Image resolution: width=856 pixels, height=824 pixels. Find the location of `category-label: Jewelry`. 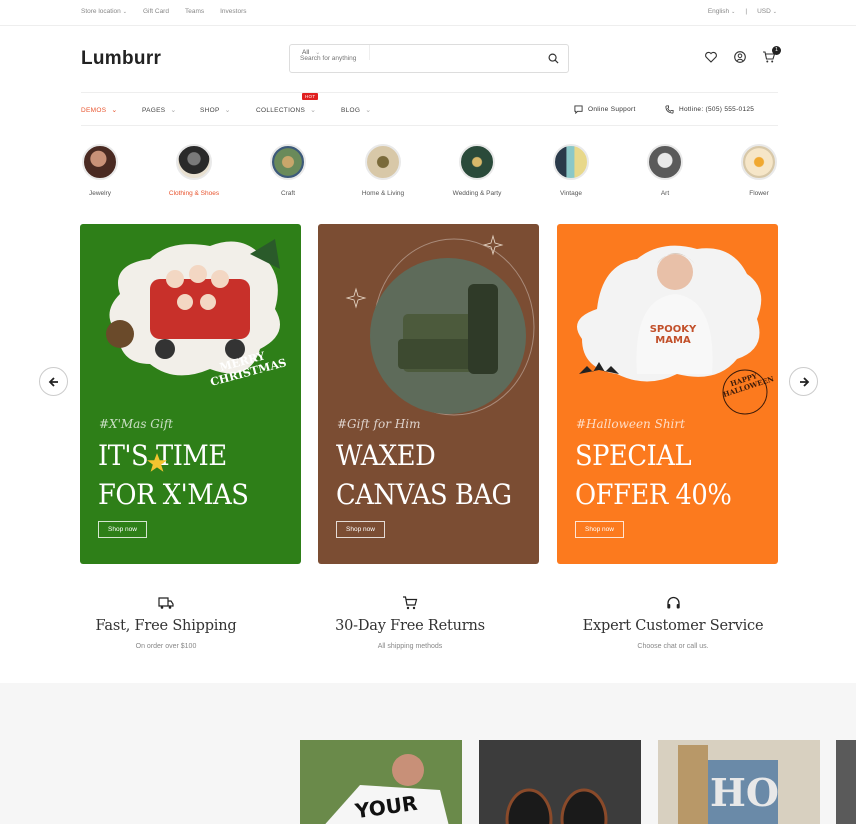

category-label: Jewelry is located at coordinates (100, 193).